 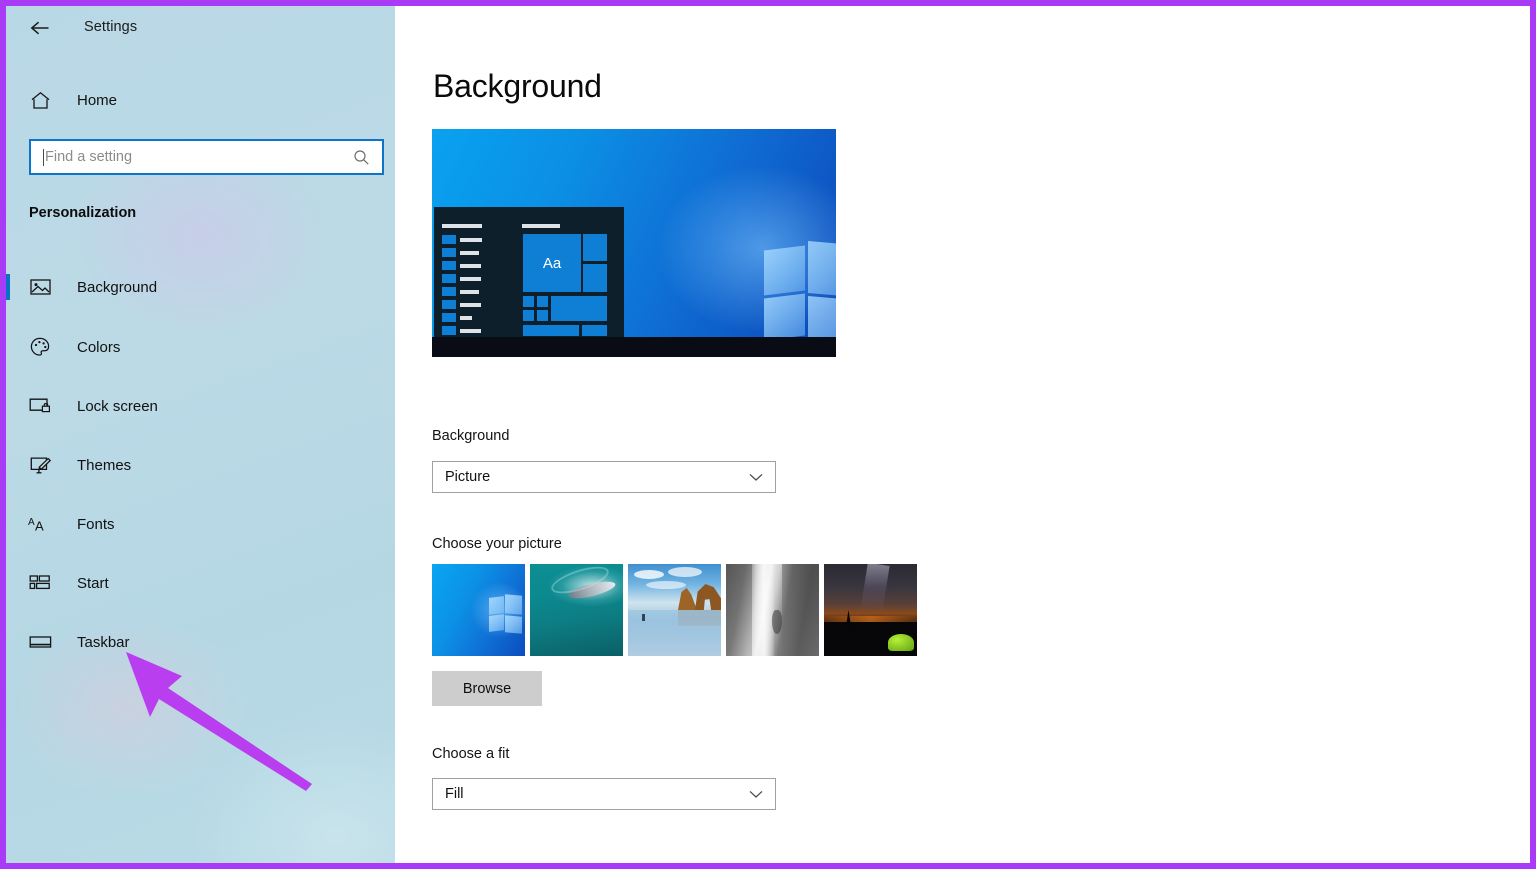 What do you see at coordinates (97, 100) in the screenshot?
I see `sidebar-item-label: Home` at bounding box center [97, 100].